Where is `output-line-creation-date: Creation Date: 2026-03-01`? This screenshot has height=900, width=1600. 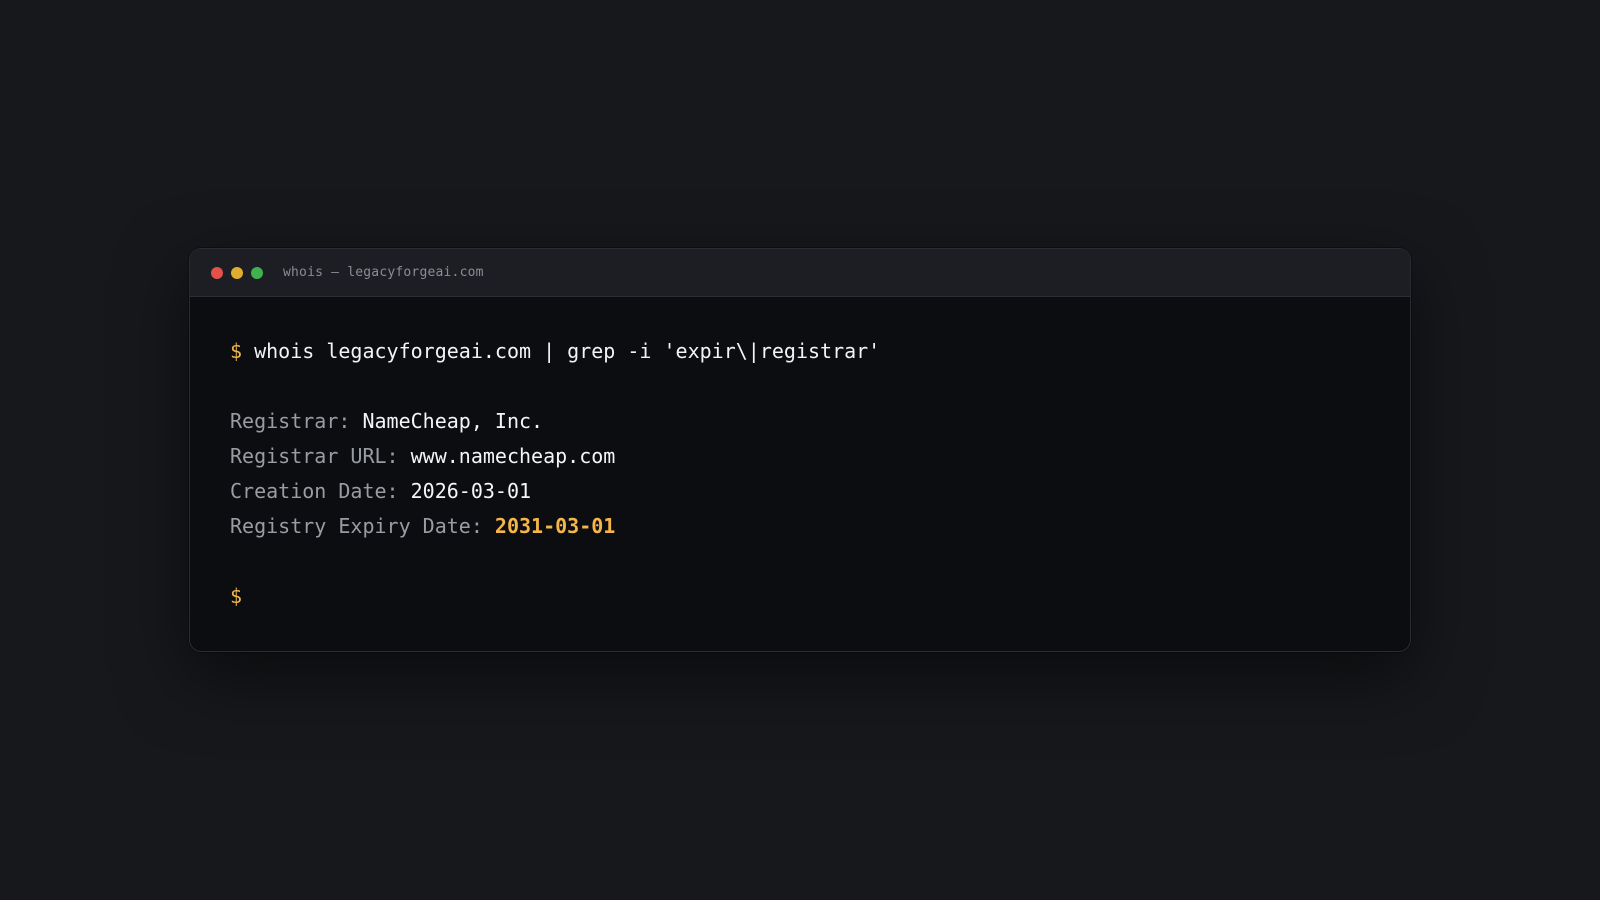
output-line-creation-date: Creation Date: 2026-03-01 is located at coordinates (820, 491).